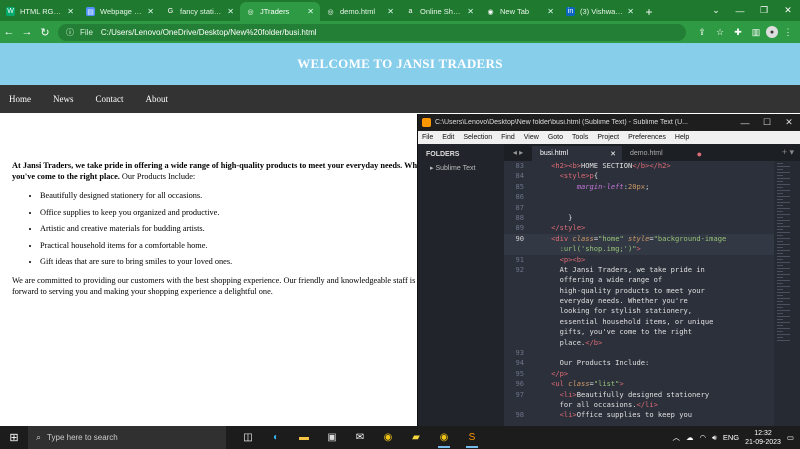  What do you see at coordinates (520, 11) in the screenshot?
I see `browser-tab: ◉ New Tab ✕` at bounding box center [520, 11].